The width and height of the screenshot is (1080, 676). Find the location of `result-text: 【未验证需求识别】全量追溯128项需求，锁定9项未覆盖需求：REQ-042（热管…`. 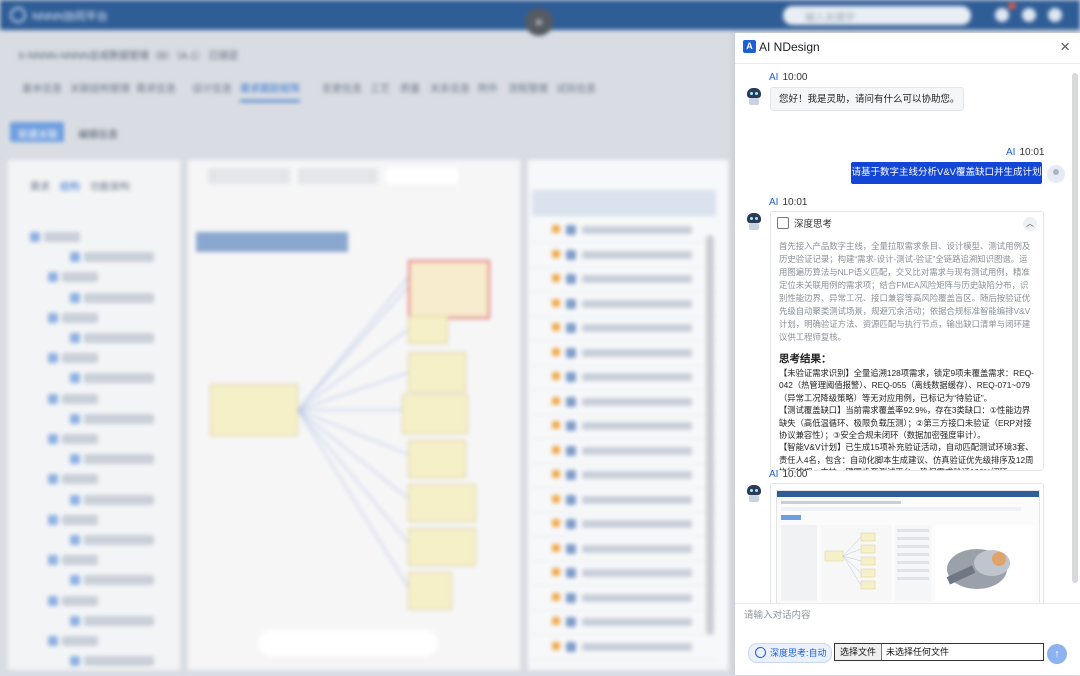

result-text: 【未验证需求识别】全量追溯128项需求，锁定9项未覆盖需求：REQ-042（热管… is located at coordinates (906, 419).